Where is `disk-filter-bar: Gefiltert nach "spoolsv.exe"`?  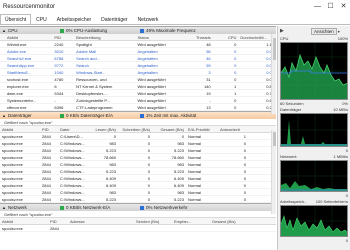
disk-filter-bar: Gefiltert nach "spoolsv.exe" is located at coordinates (138, 122).